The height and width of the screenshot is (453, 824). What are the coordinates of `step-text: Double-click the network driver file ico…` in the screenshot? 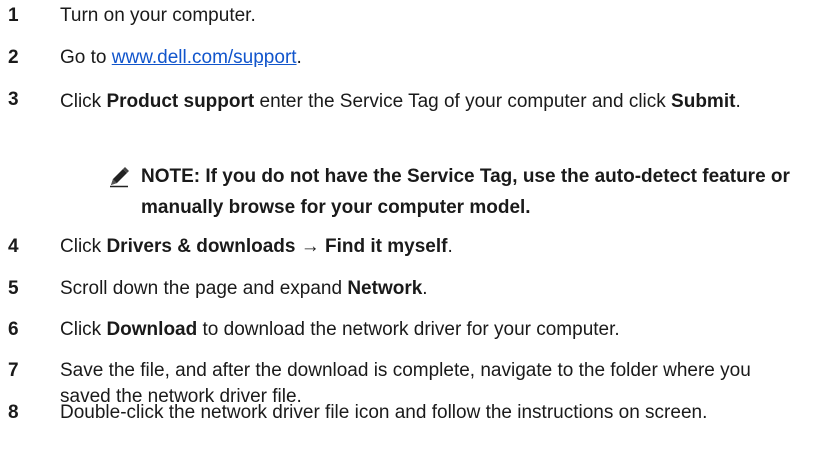 It's located at (384, 412).